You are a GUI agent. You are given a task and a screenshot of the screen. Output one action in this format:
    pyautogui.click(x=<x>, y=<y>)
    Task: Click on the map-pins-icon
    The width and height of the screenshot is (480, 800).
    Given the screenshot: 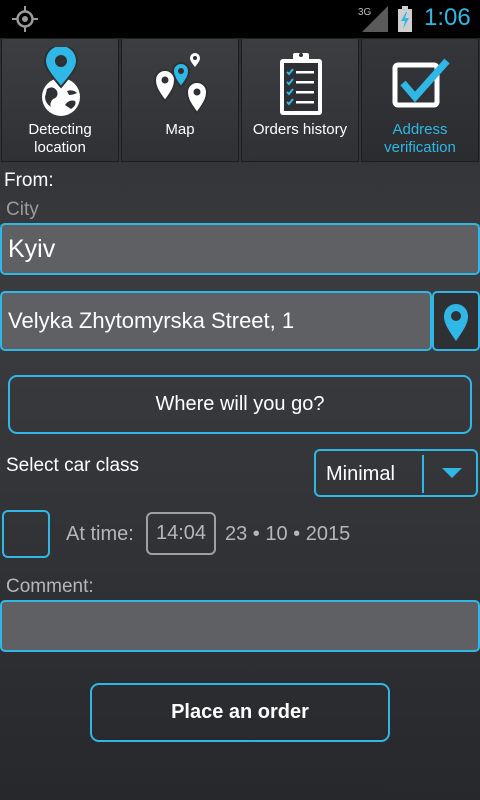 What is the action you would take?
    pyautogui.click(x=181, y=84)
    